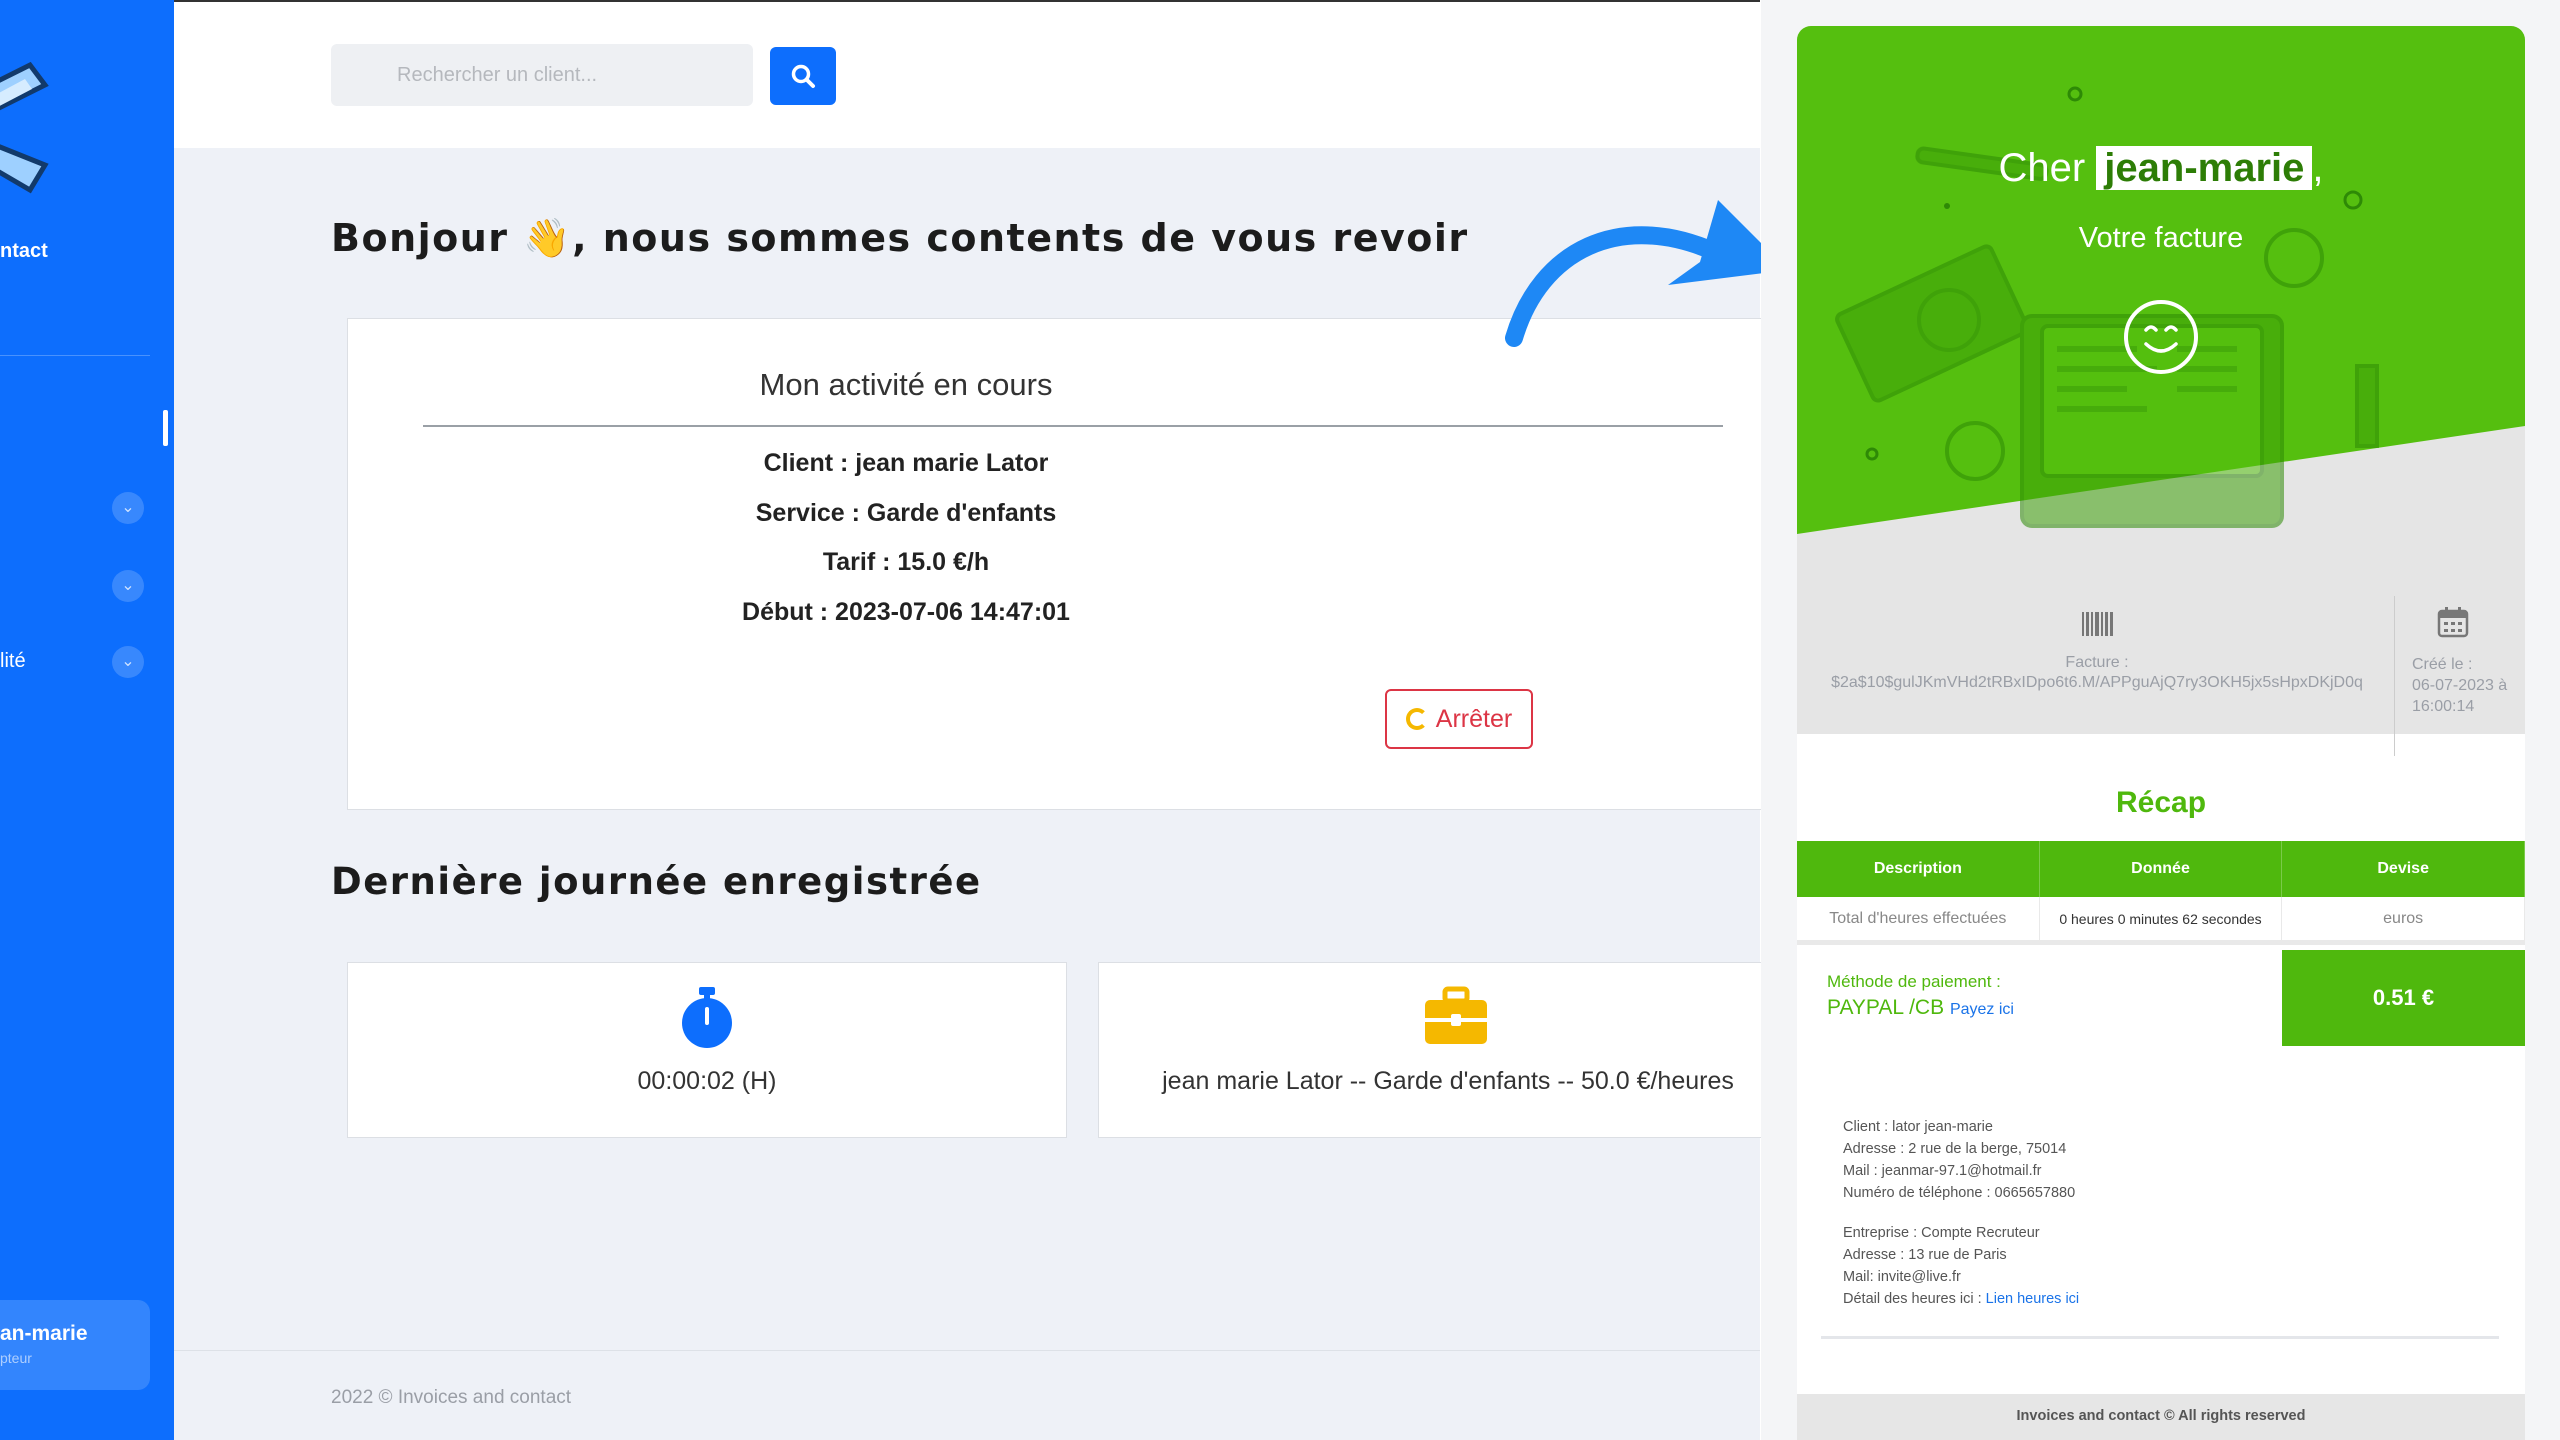 This screenshot has width=2560, height=1440. What do you see at coordinates (1902, 1277) in the screenshot?
I see `company-mail: Mail: invite@live.fr` at bounding box center [1902, 1277].